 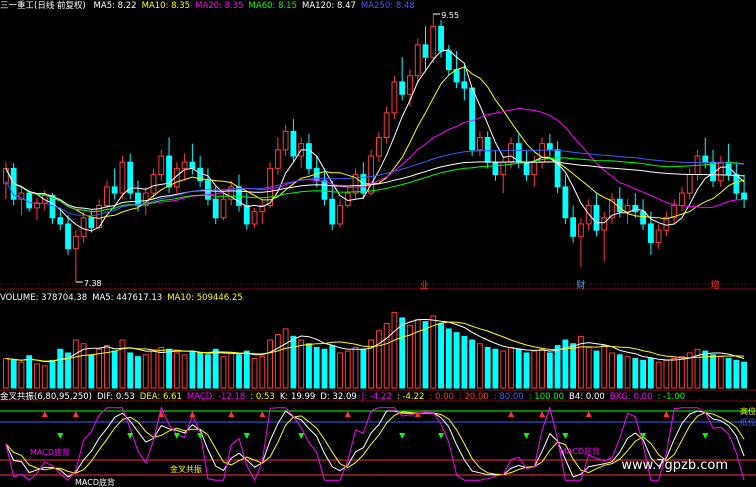 What do you see at coordinates (450, 15) in the screenshot?
I see `high-price-label: 9.55` at bounding box center [450, 15].